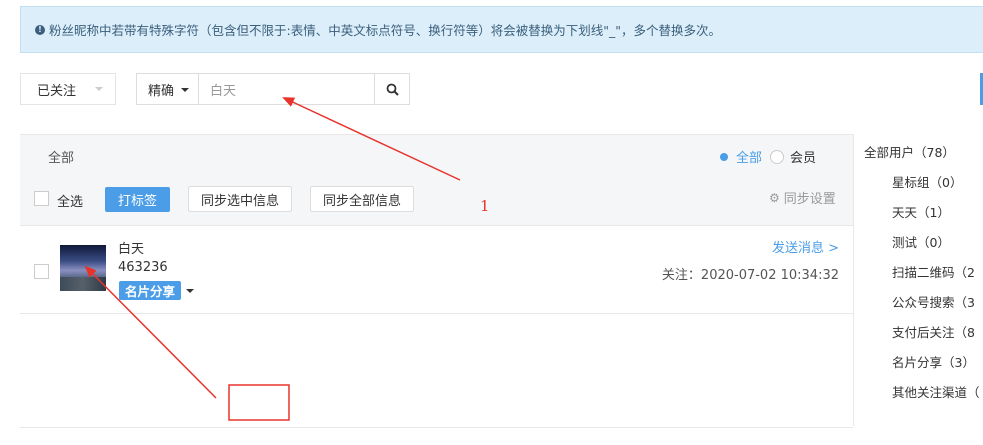 The width and height of the screenshot is (983, 445). What do you see at coordinates (259, 402) in the screenshot?
I see `annotation-box` at bounding box center [259, 402].